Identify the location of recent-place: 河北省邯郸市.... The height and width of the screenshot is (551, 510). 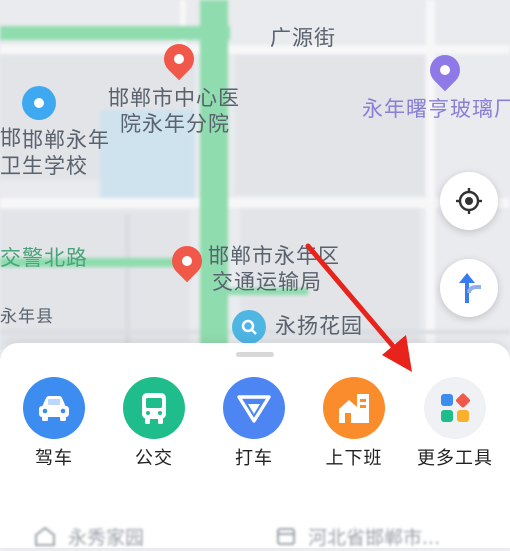
(358, 536).